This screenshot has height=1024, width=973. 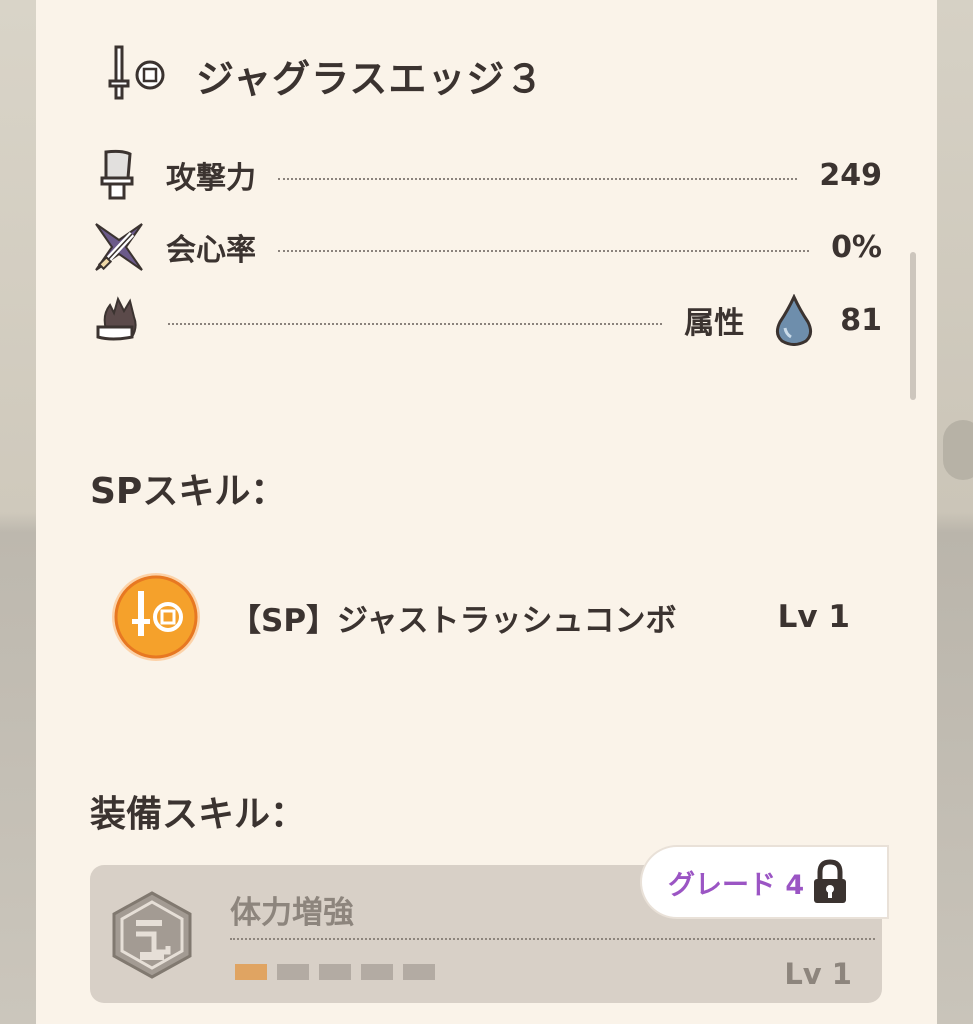 I want to click on sword-and-shield-badge-icon, so click(x=156, y=617).